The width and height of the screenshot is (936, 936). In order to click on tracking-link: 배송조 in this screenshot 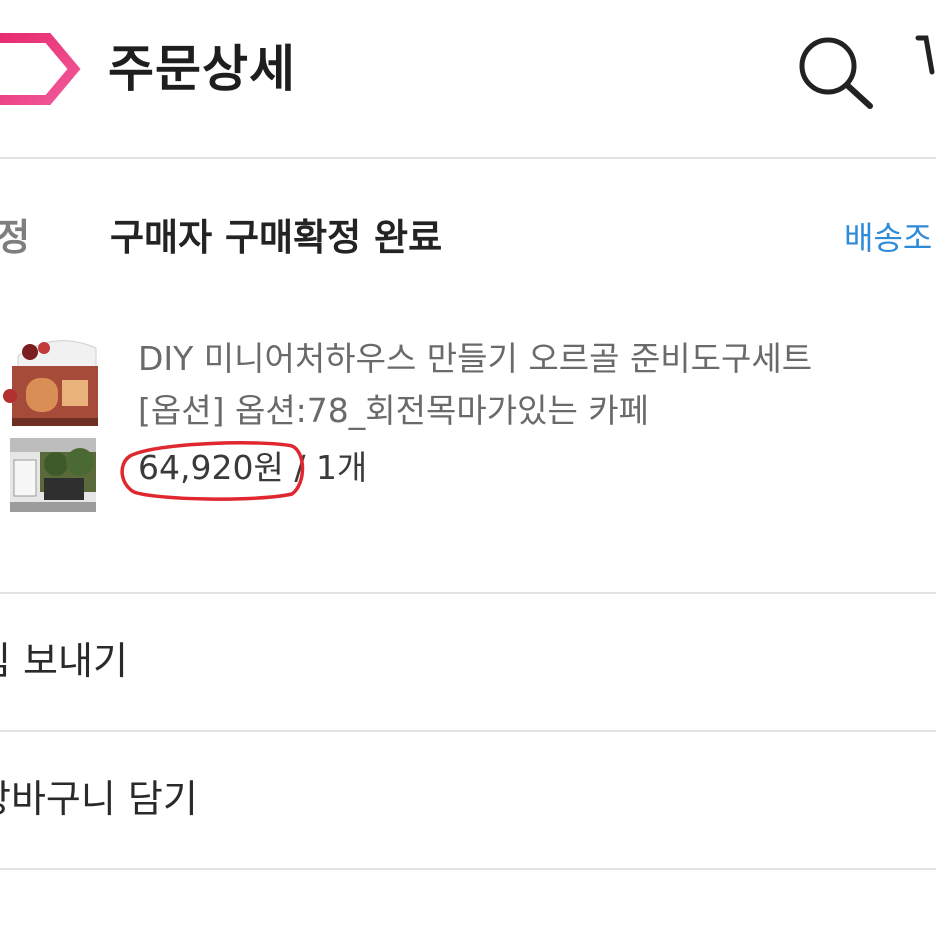, I will do `click(888, 238)`.